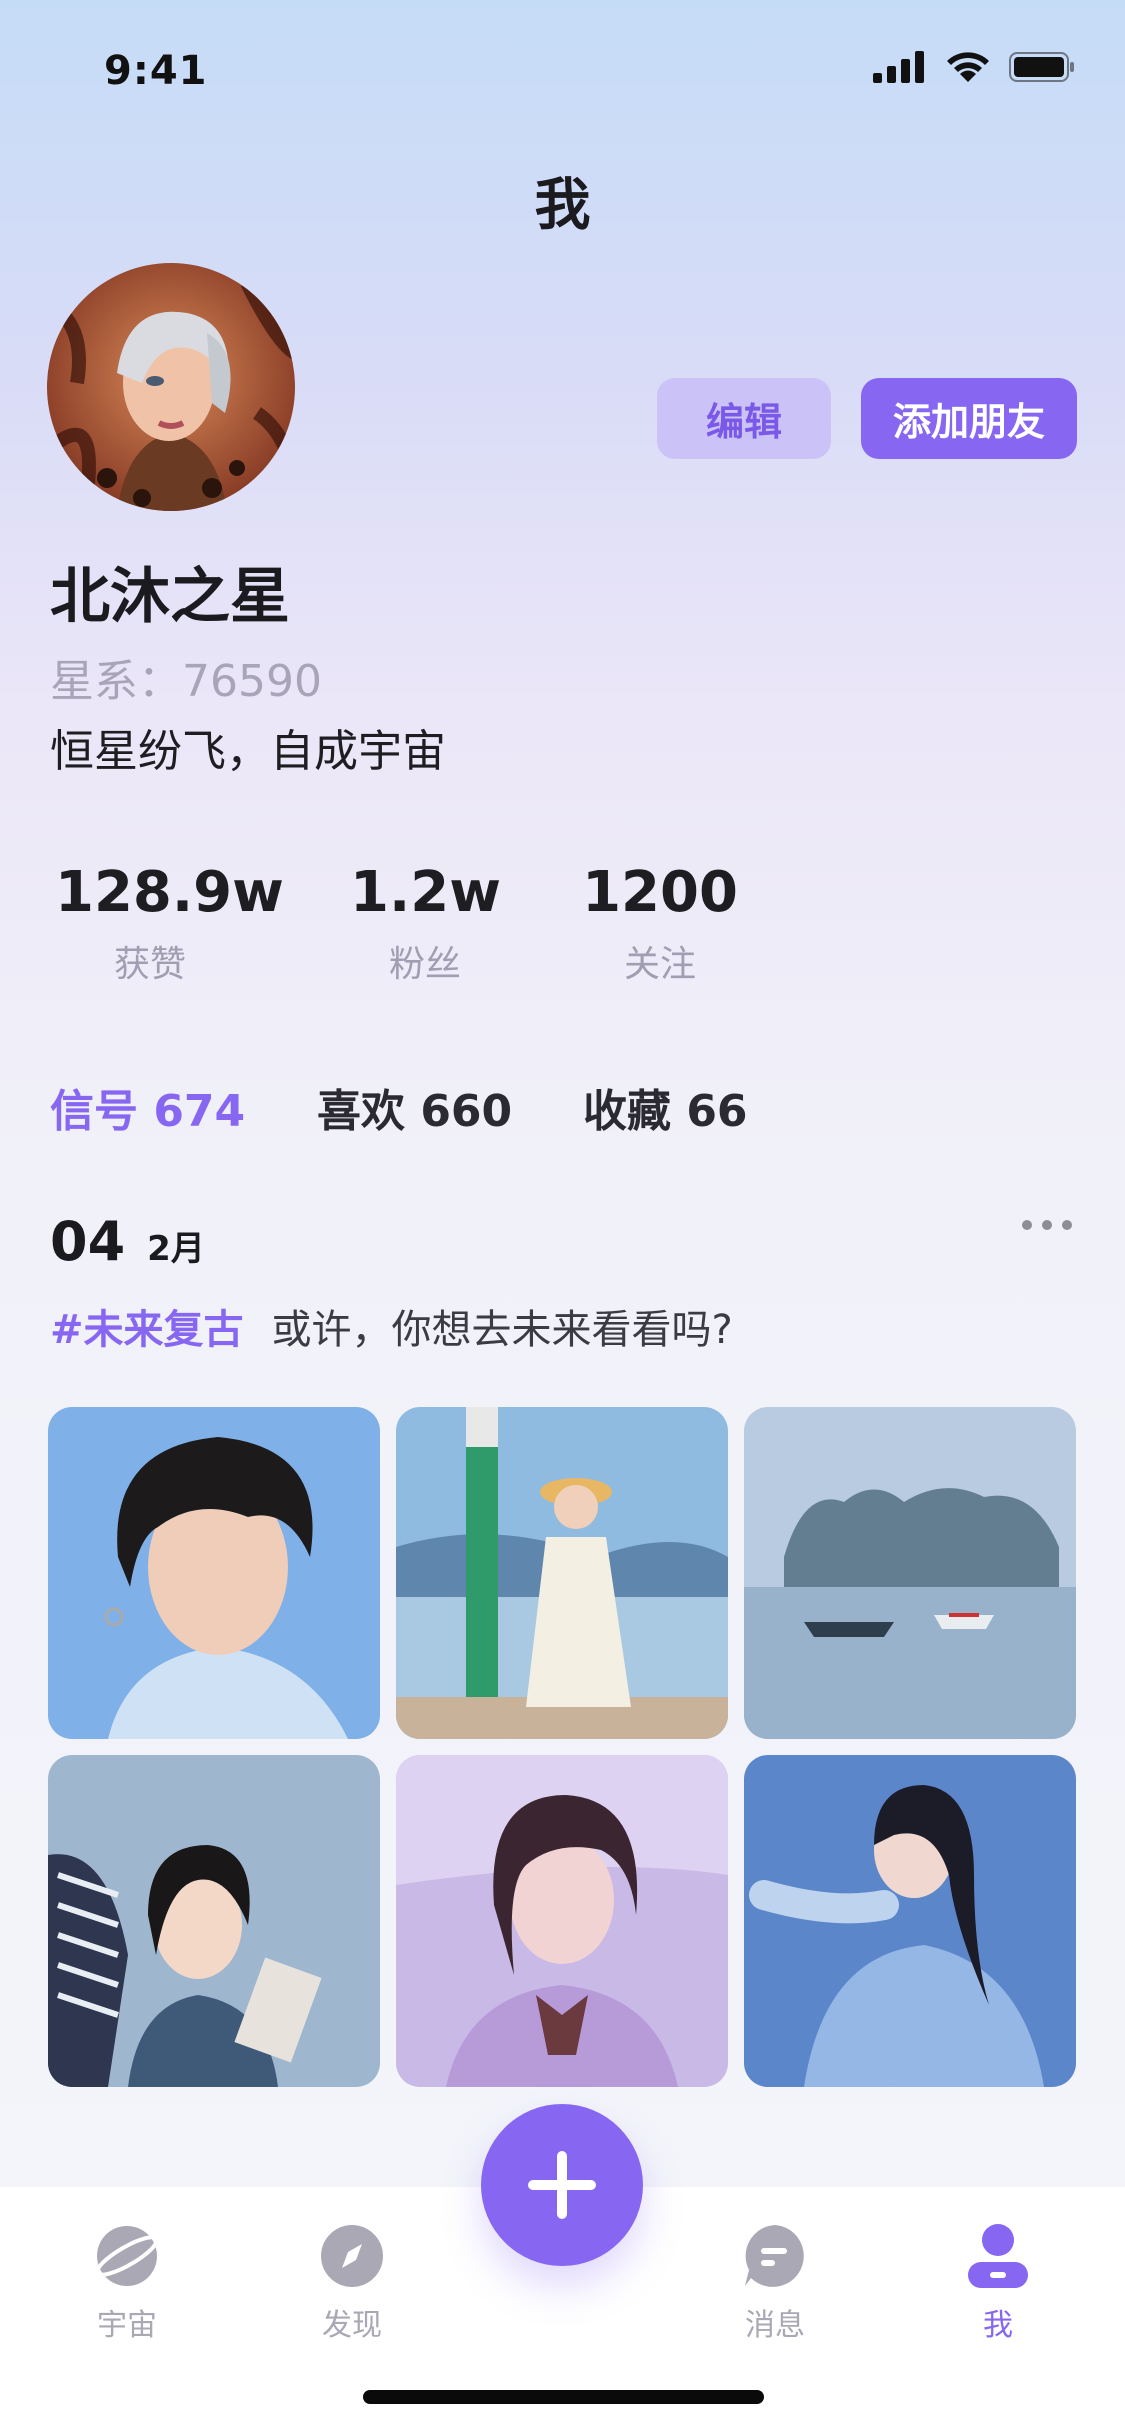 The height and width of the screenshot is (2436, 1125). What do you see at coordinates (149, 964) in the screenshot?
I see `stat-label: 获赞` at bounding box center [149, 964].